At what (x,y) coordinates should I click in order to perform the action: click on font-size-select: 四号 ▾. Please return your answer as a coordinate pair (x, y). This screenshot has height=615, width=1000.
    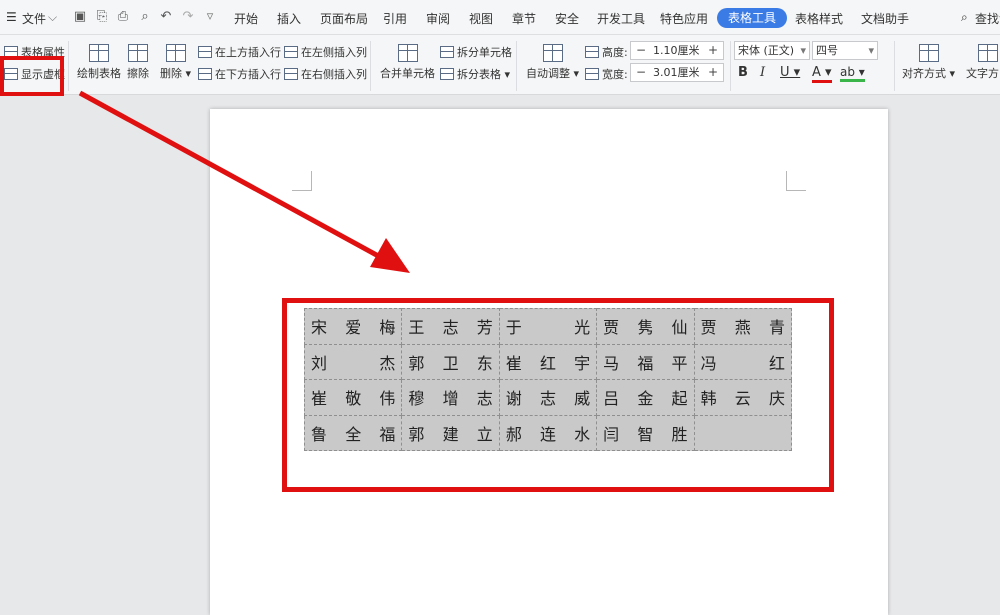
    Looking at the image, I should click on (845, 50).